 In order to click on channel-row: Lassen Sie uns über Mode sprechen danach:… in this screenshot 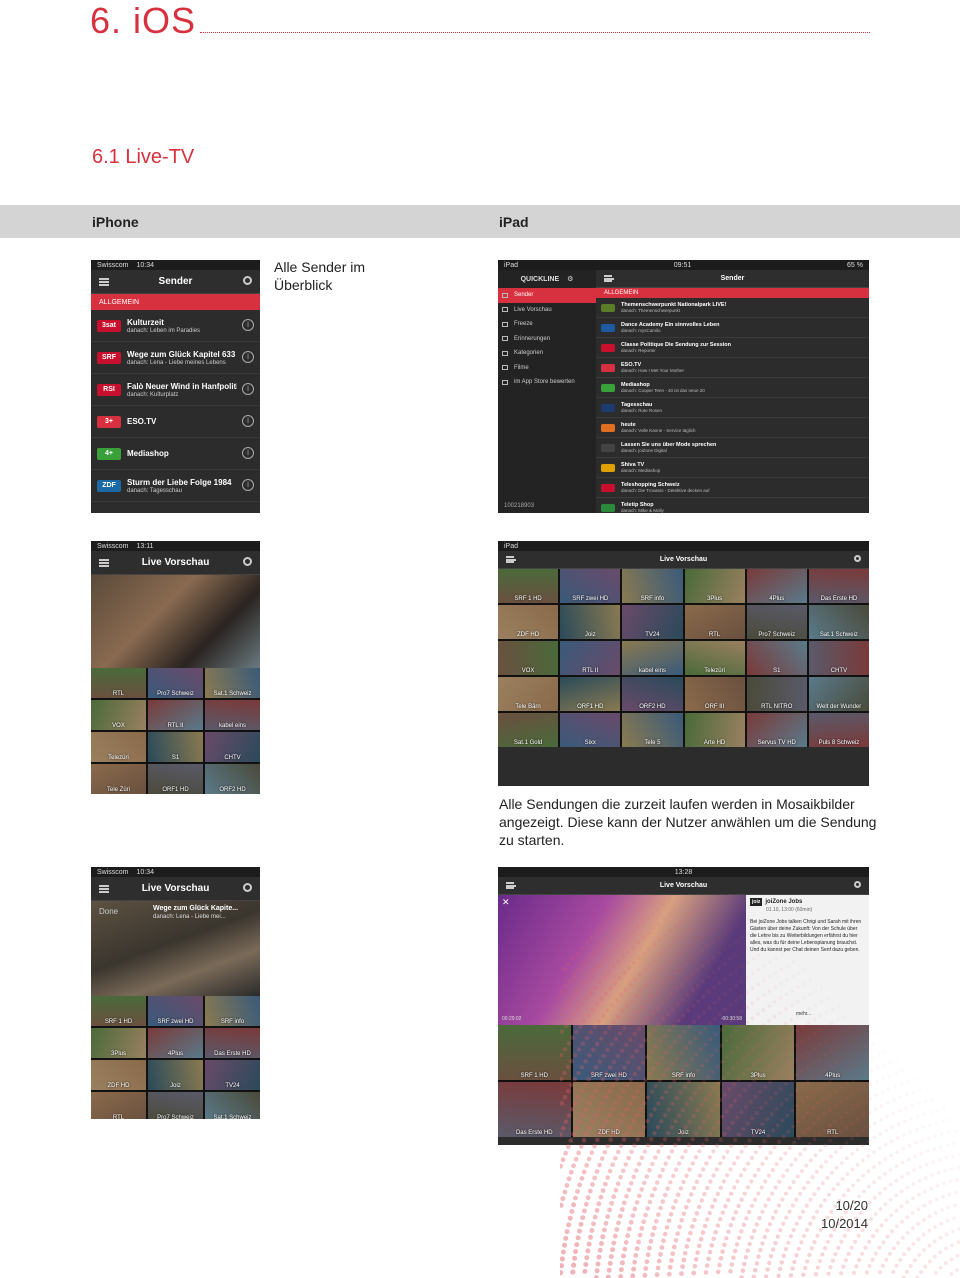, I will do `click(732, 448)`.